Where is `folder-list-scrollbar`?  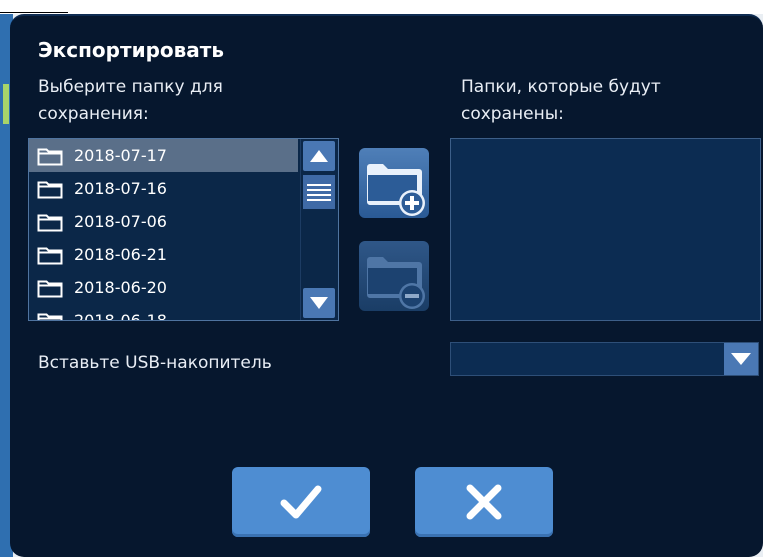
folder-list-scrollbar is located at coordinates (319, 229).